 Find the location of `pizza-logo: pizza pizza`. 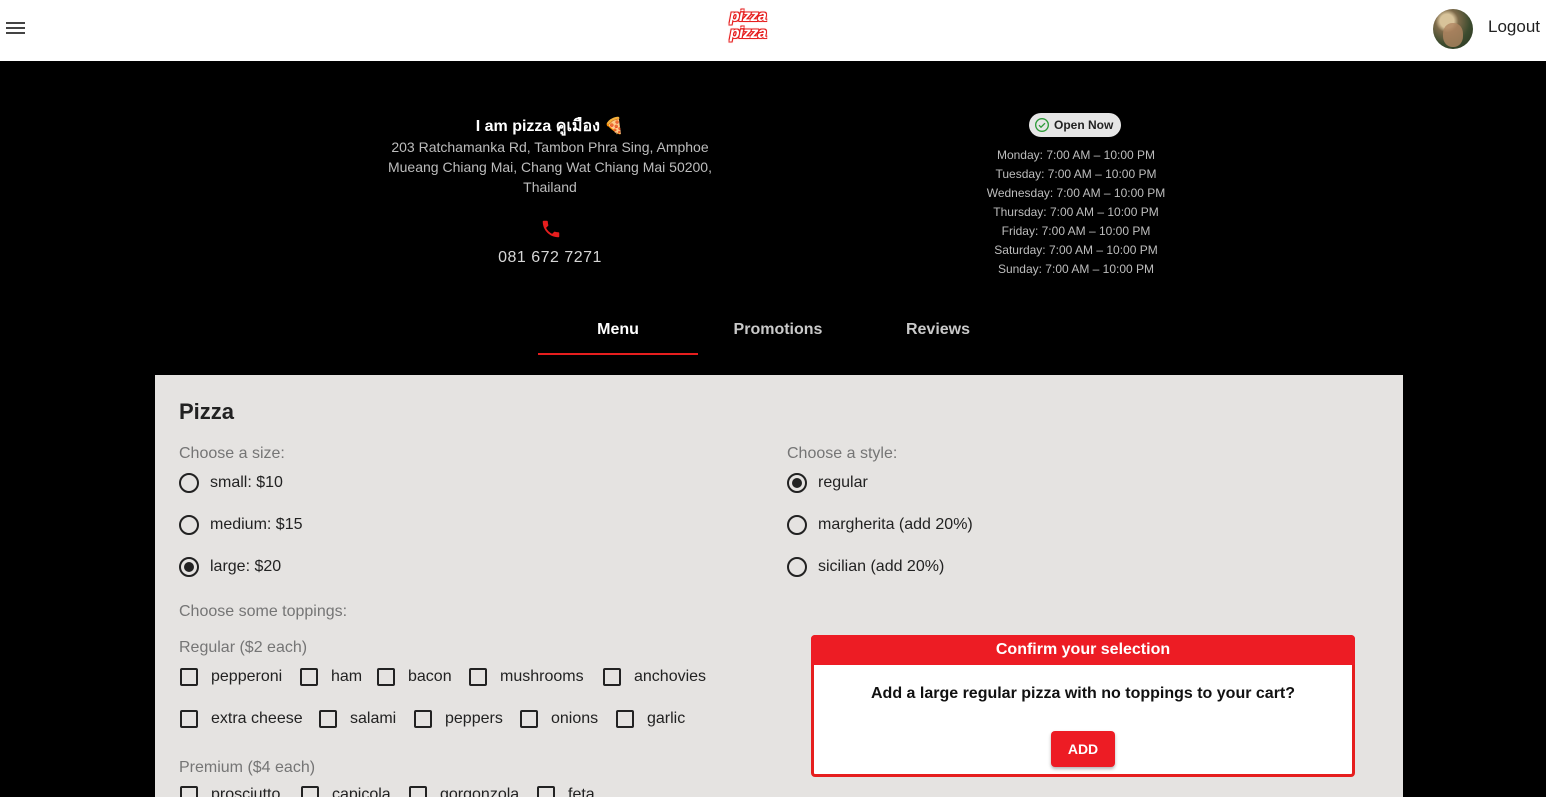

pizza-logo: pizza pizza is located at coordinates (748, 27).